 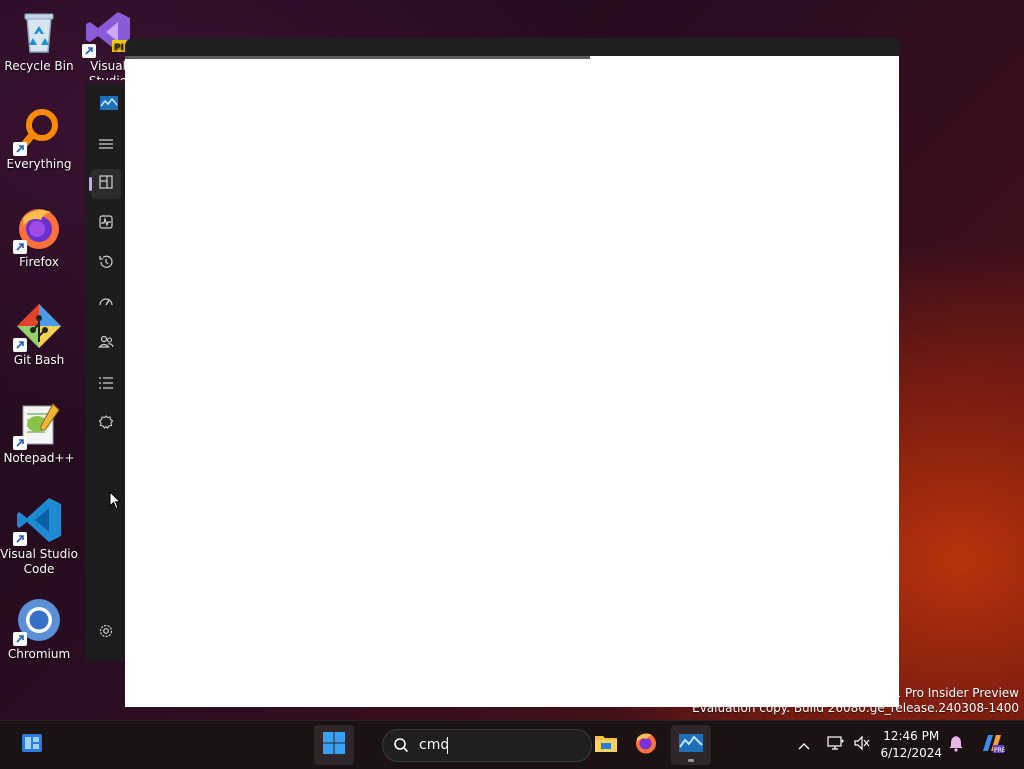 What do you see at coordinates (39, 32) in the screenshot?
I see `recycle-bin-icon` at bounding box center [39, 32].